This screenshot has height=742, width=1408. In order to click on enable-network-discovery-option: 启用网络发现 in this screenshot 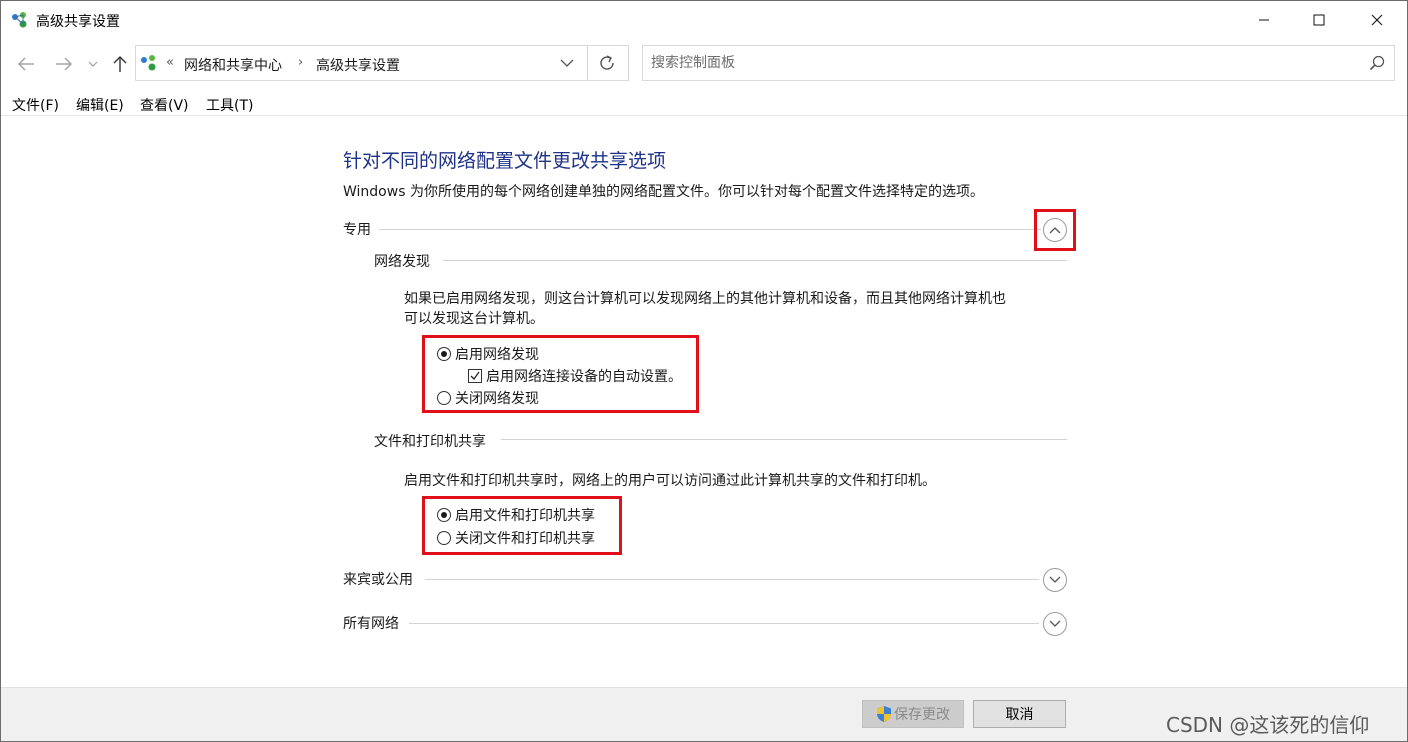, I will do `click(488, 354)`.